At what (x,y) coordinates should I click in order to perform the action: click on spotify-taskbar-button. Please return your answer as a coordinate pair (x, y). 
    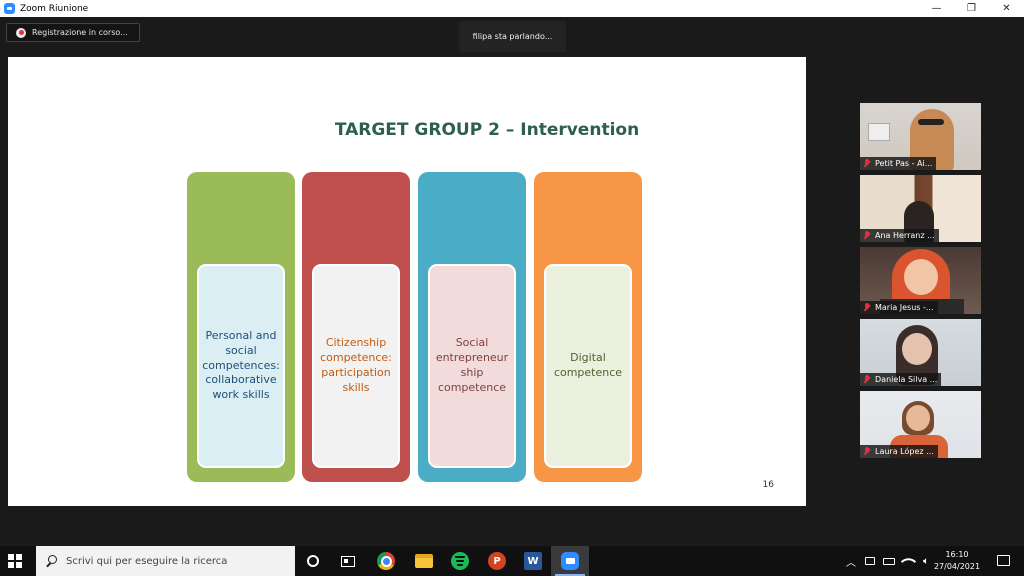
    Looking at the image, I should click on (460, 561).